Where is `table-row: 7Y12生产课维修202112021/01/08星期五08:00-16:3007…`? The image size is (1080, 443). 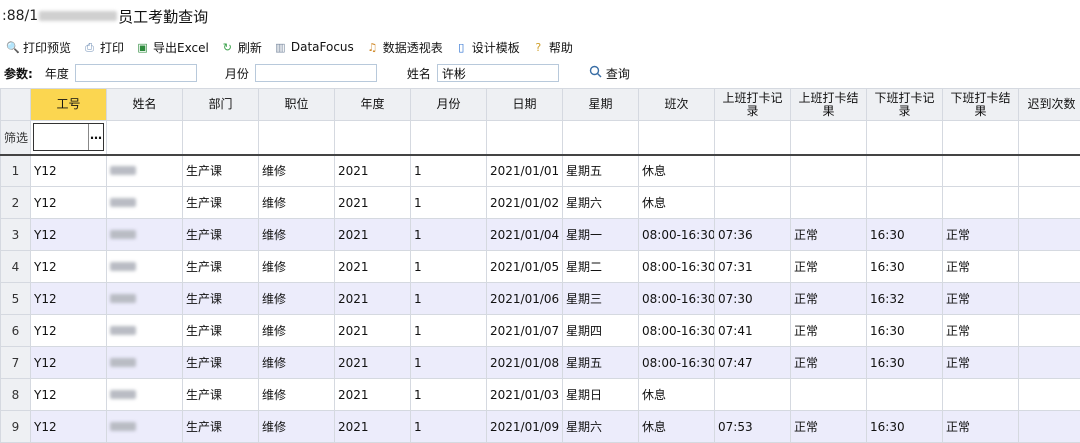
table-row: 7Y12生产课维修202112021/01/08星期五08:00-16:3007… is located at coordinates (540, 363).